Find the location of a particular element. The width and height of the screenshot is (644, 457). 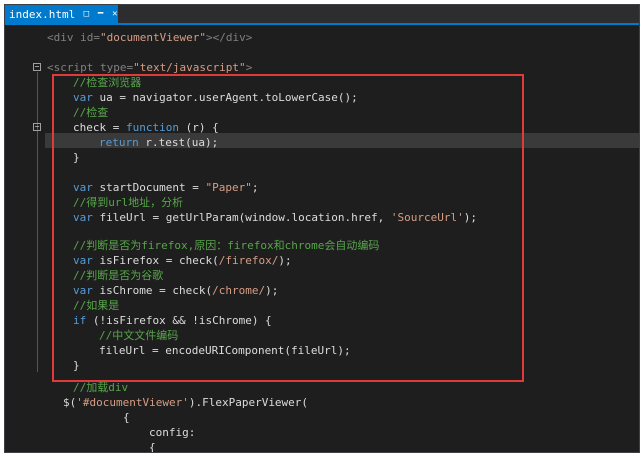

close-icon: ✕ is located at coordinates (115, 14).